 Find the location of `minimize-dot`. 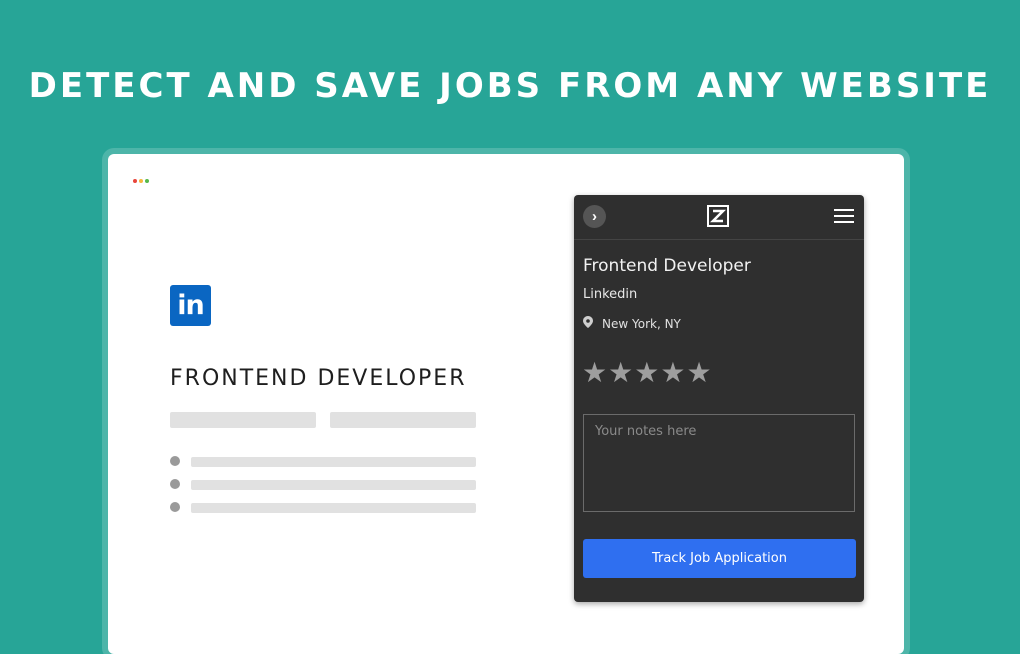

minimize-dot is located at coordinates (141, 181).